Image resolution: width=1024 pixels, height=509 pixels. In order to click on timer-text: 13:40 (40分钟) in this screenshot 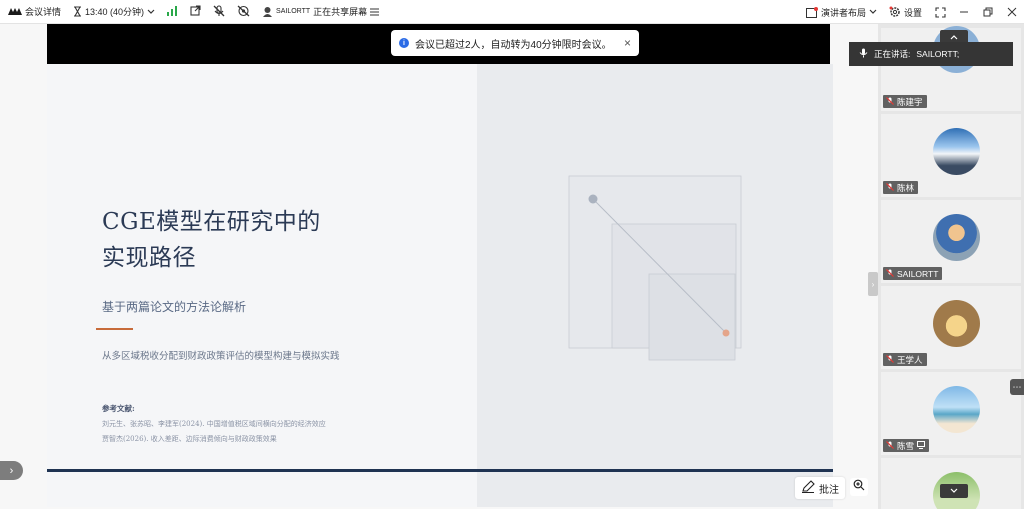, I will do `click(115, 12)`.